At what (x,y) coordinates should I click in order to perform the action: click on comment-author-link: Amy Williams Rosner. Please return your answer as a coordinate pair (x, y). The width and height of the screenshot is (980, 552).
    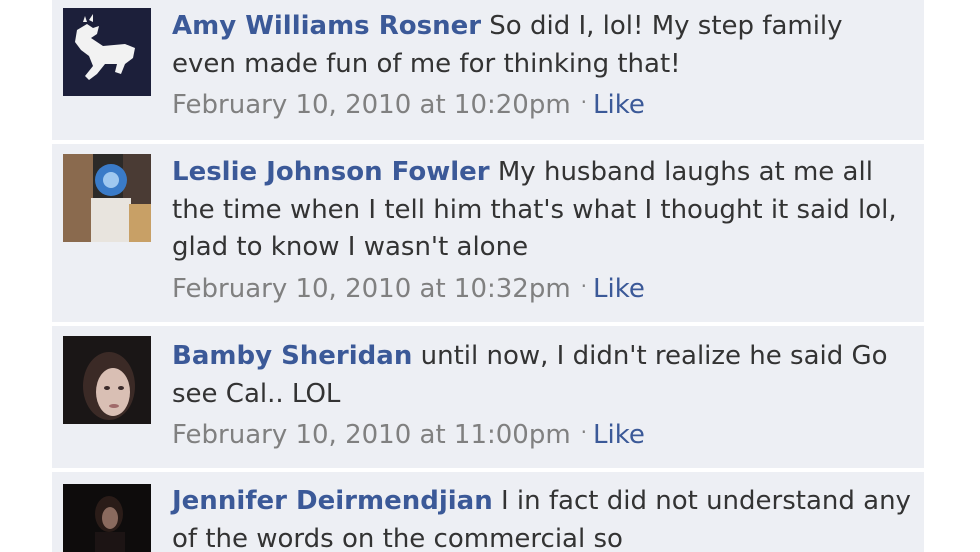
    Looking at the image, I should click on (326, 26).